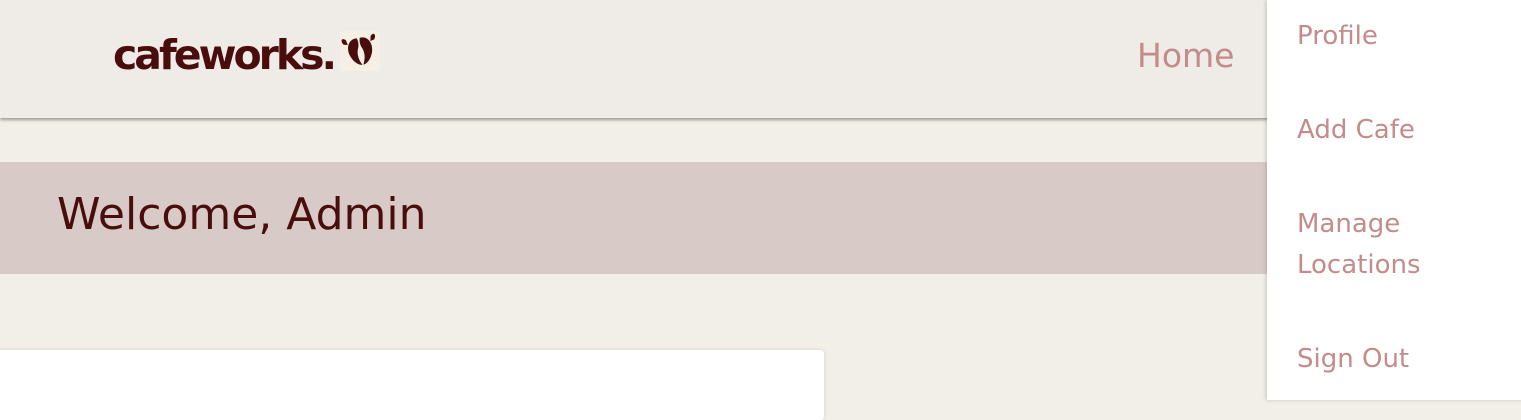 The height and width of the screenshot is (420, 1521). Describe the element at coordinates (242, 214) in the screenshot. I see `page-title: Welcome, Admin` at that location.